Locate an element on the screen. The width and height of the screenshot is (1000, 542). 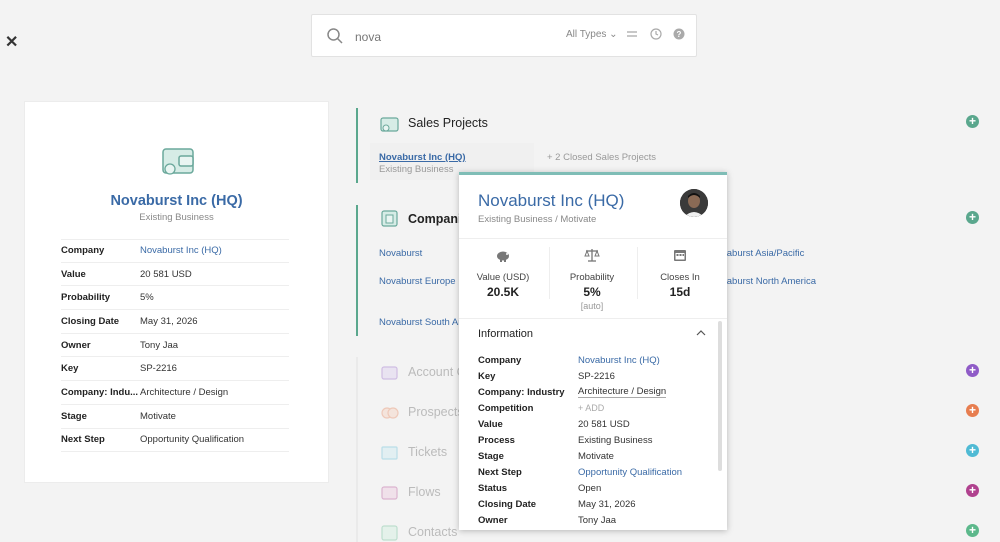
sales-project-link: Novaburst Inc (HQ) is located at coordinates (422, 157).